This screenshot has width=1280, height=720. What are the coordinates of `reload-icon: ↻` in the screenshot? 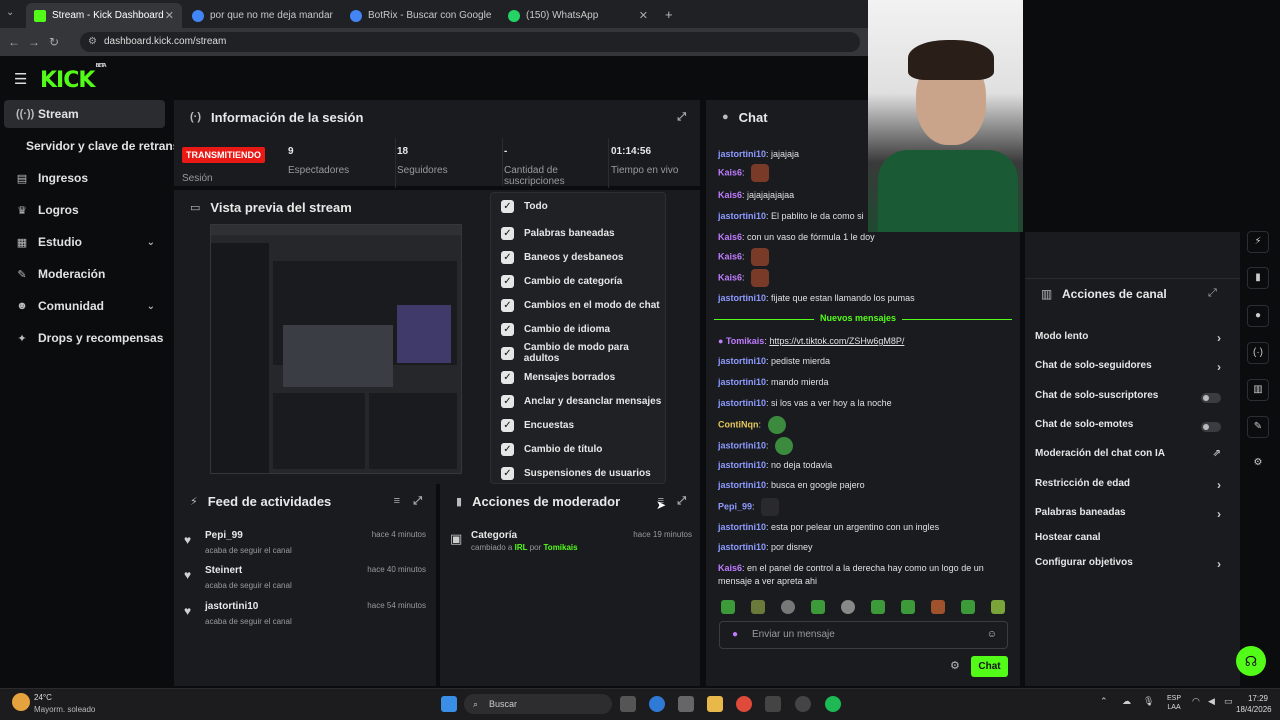 It's located at (54, 42).